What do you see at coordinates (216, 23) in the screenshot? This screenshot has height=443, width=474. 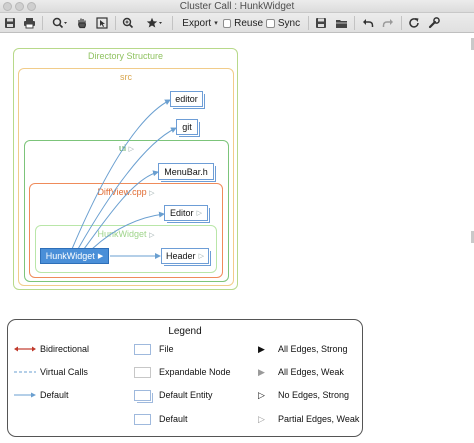 I see `chevron-down-icon: ▾` at bounding box center [216, 23].